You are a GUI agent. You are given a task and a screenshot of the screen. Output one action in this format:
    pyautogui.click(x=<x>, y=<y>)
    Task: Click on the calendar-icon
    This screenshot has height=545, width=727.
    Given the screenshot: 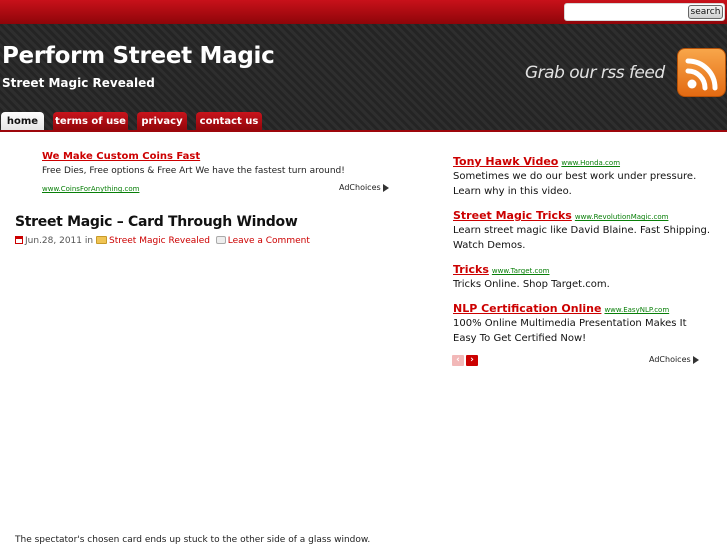 What is the action you would take?
    pyautogui.click(x=19, y=240)
    